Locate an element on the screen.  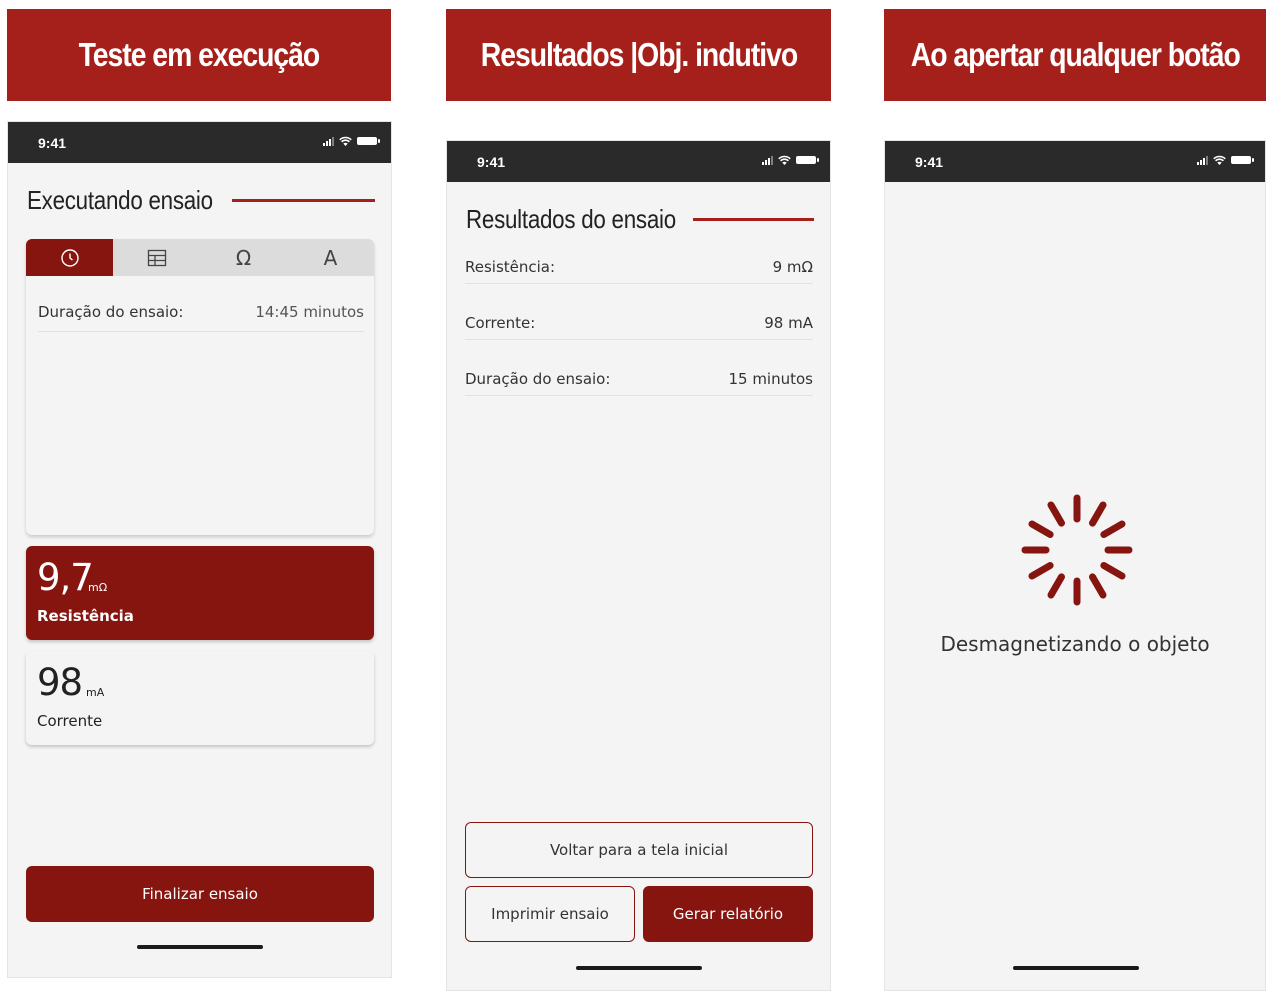
result-row-current: Corrente: 98 mA is located at coordinates (639, 325).